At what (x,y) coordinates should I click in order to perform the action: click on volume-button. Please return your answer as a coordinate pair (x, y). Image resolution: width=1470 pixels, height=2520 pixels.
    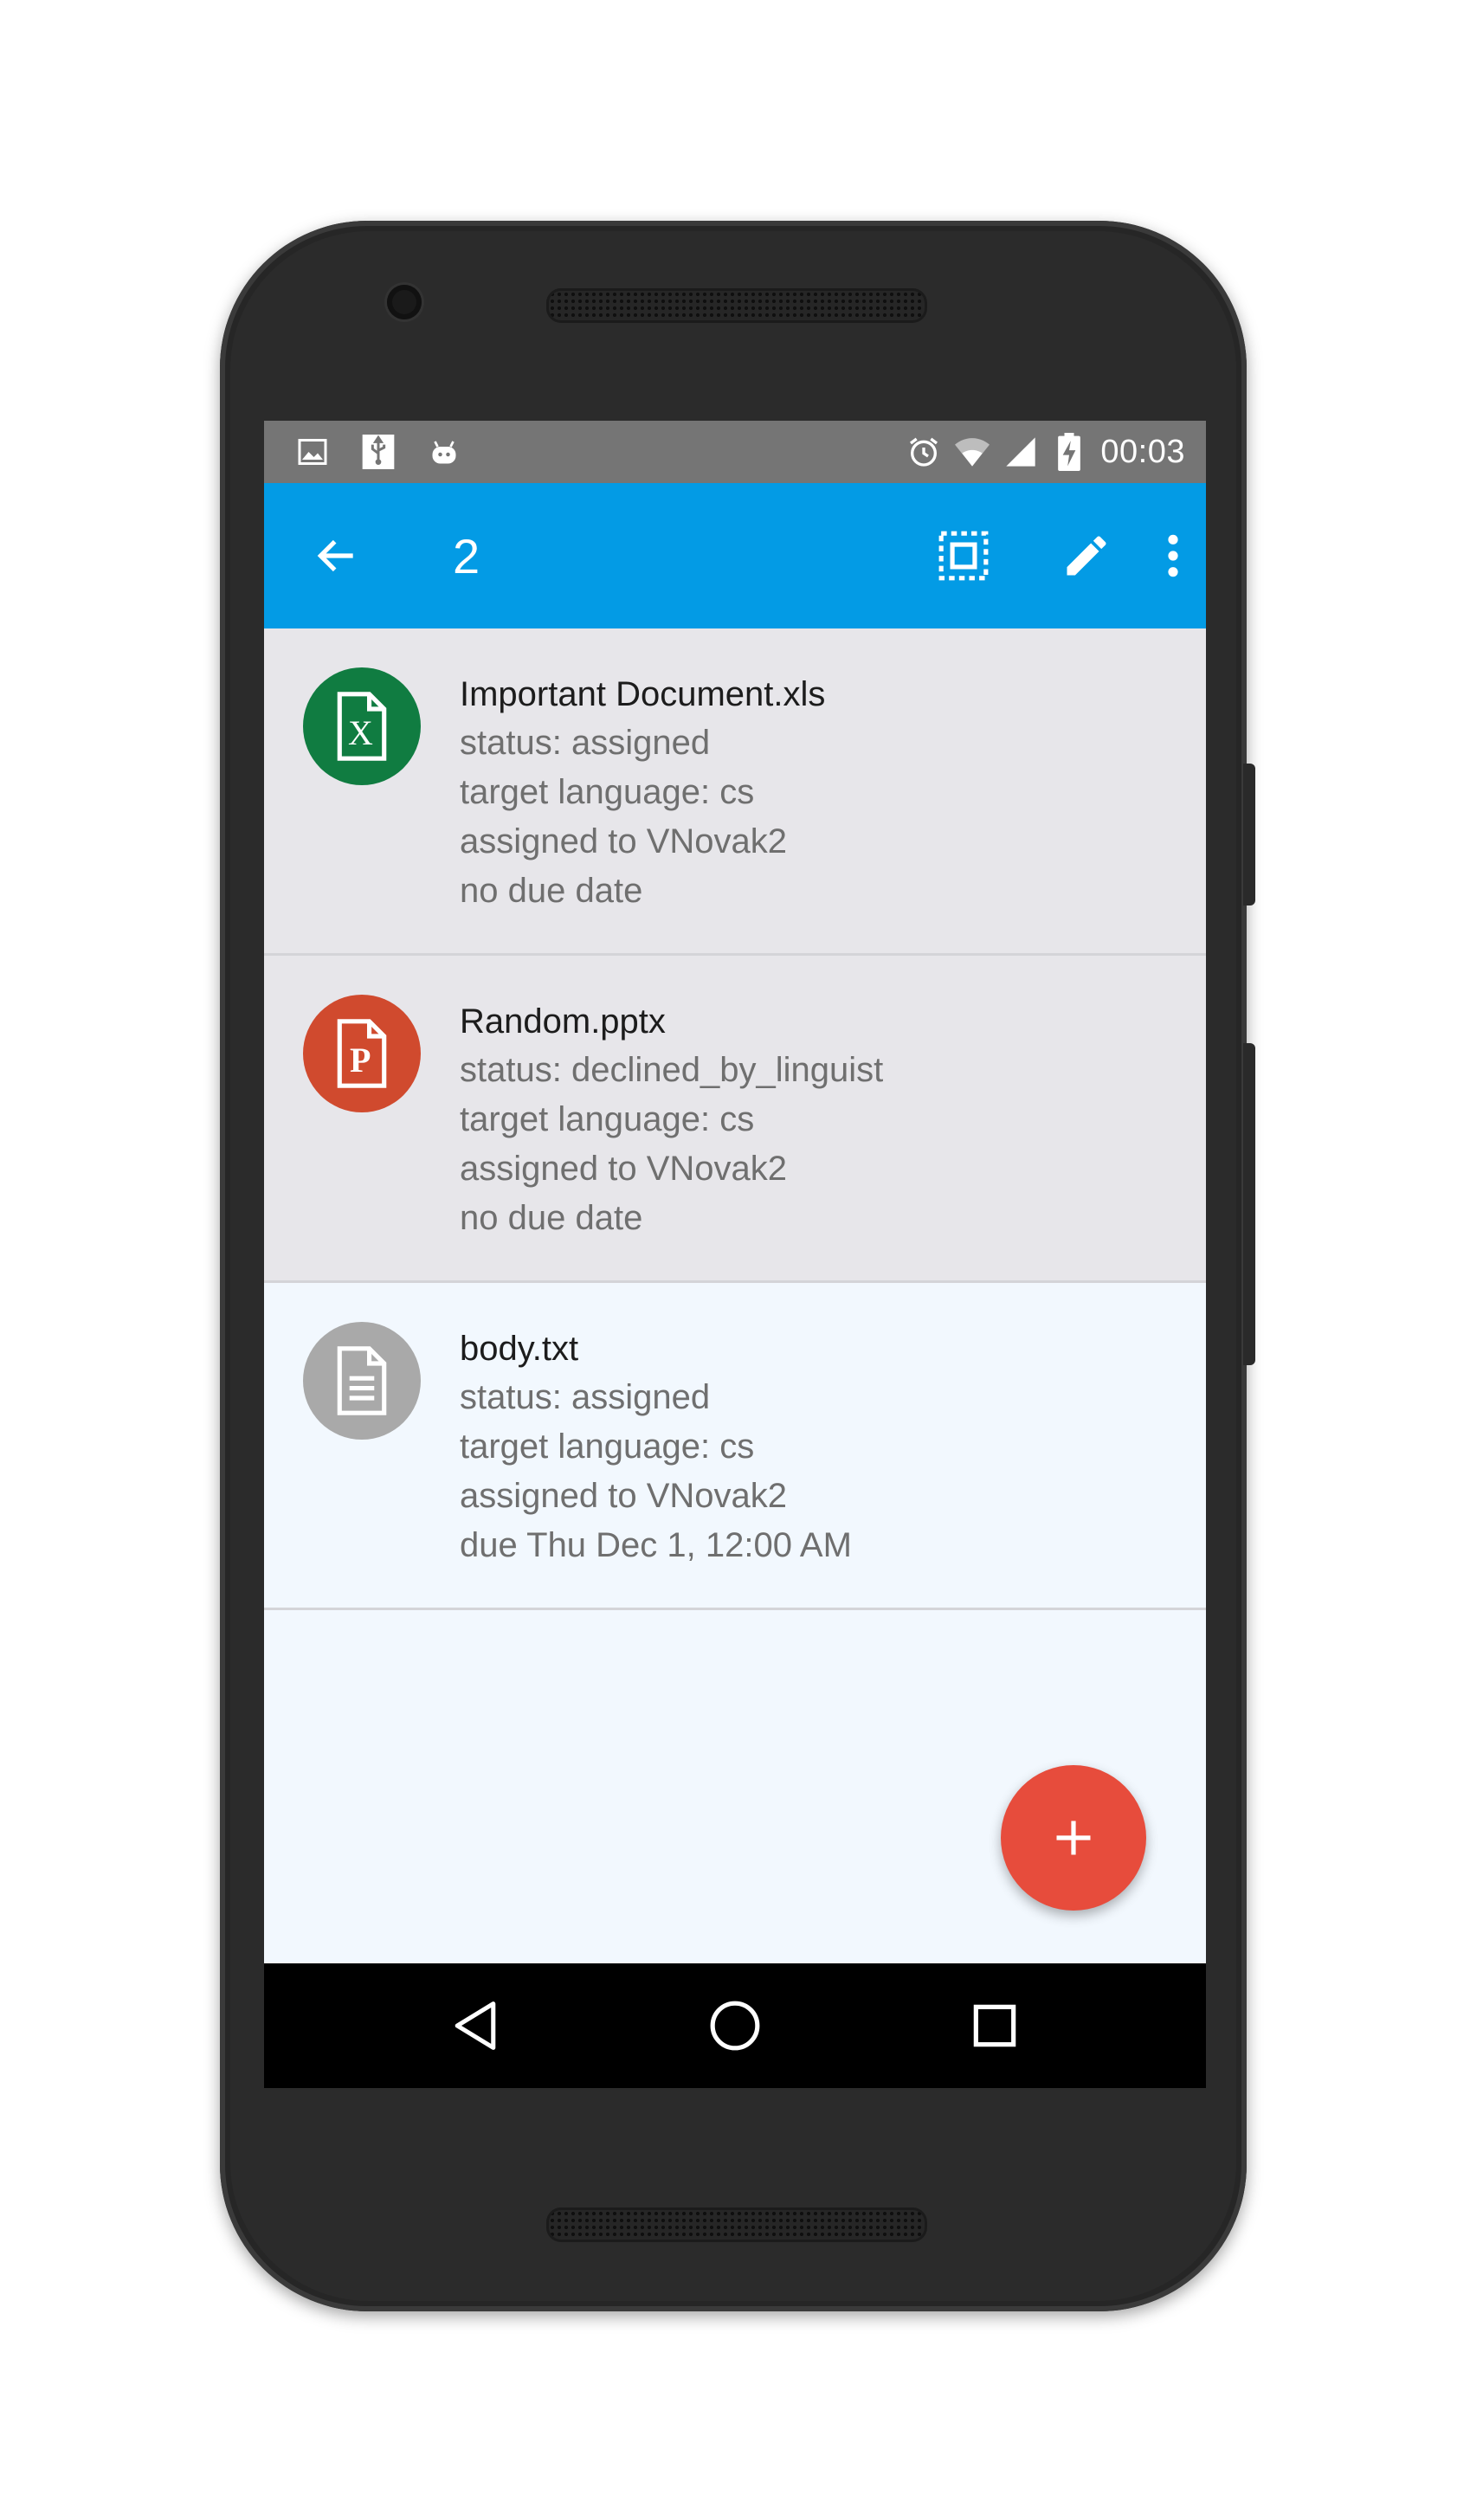
    Looking at the image, I should click on (1249, 1204).